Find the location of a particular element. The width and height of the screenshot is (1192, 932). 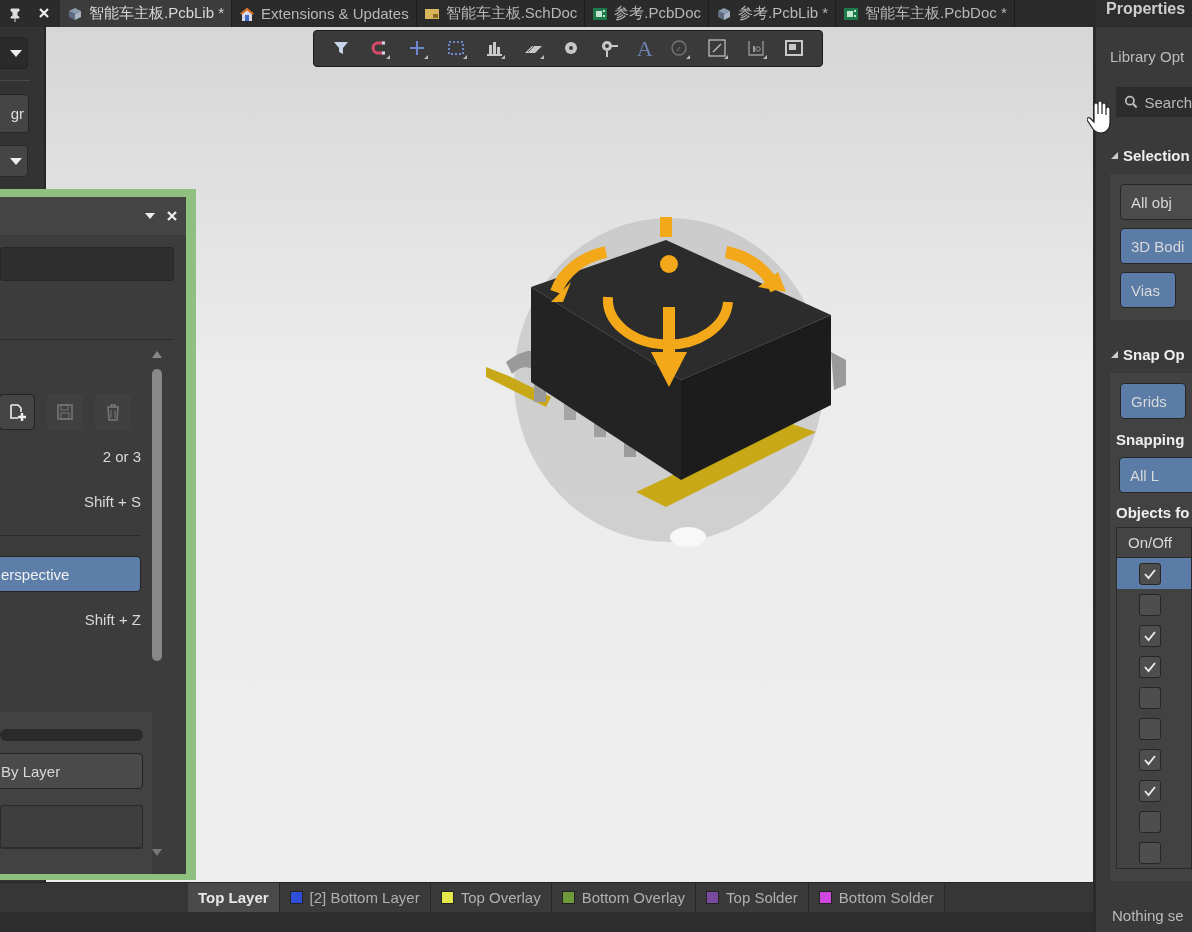

layer-tab: Top Solder is located at coordinates (752, 897).